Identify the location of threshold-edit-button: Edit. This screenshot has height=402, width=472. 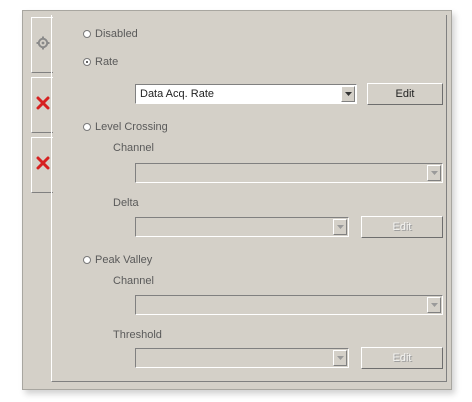
(402, 358).